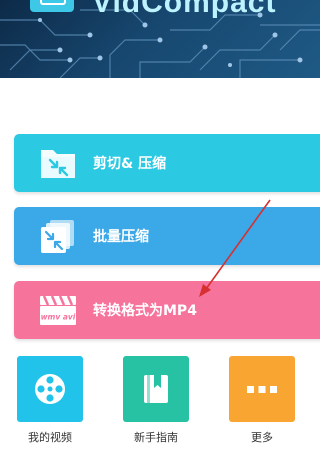 This screenshot has height=457, width=320. Describe the element at coordinates (50, 437) in the screenshot. I see `my-videos-label: 我的视频` at that location.